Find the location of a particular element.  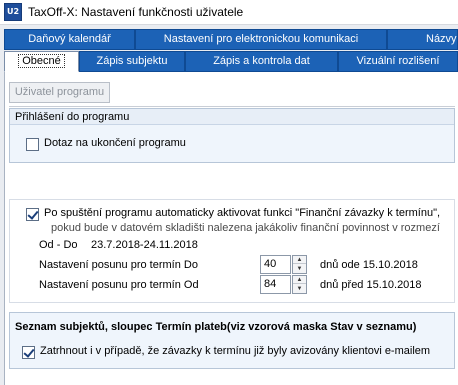

confirm-exit-checkbox is located at coordinates (32, 144).